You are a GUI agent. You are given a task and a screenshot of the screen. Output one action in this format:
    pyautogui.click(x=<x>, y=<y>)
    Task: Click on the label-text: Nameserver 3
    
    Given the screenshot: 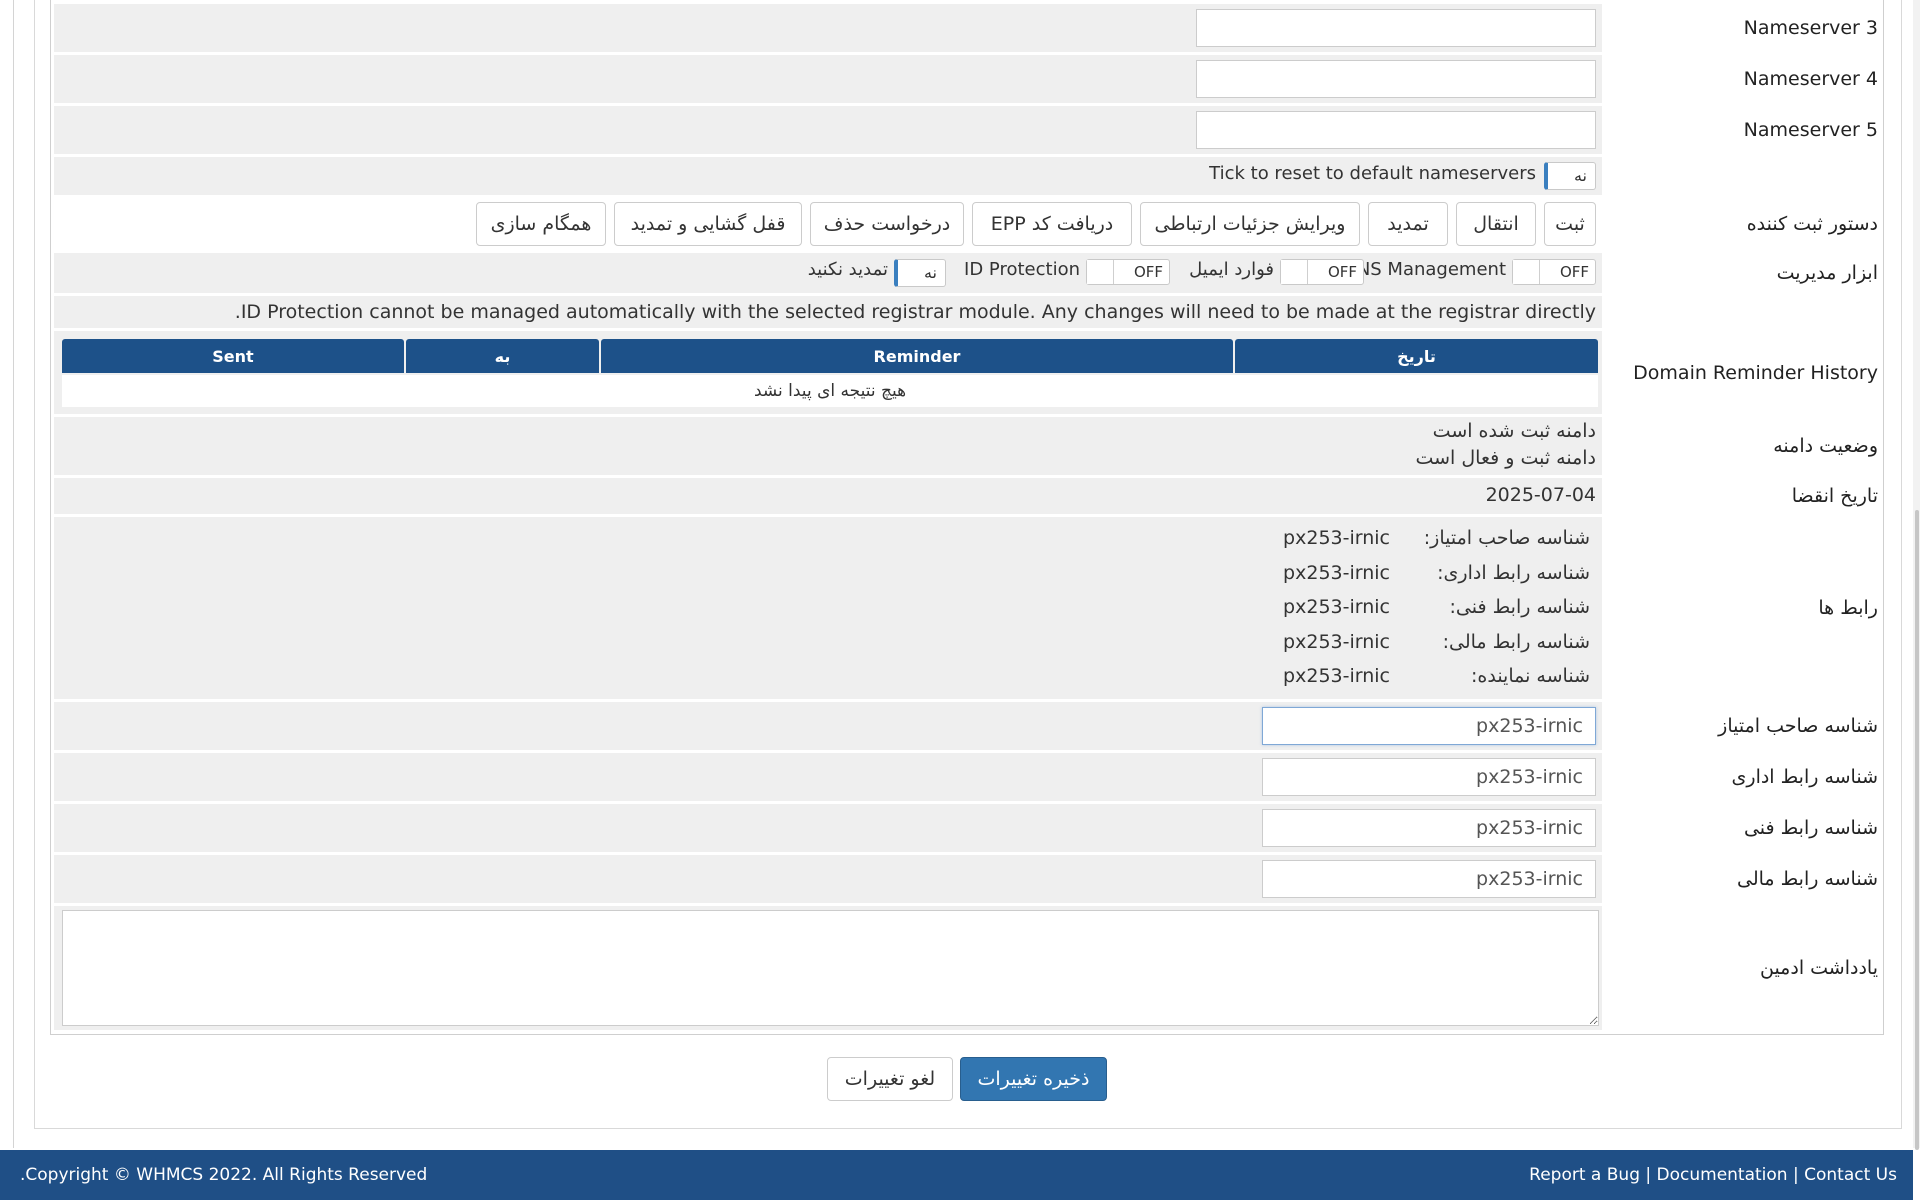 What is the action you would take?
    pyautogui.click(x=1810, y=28)
    